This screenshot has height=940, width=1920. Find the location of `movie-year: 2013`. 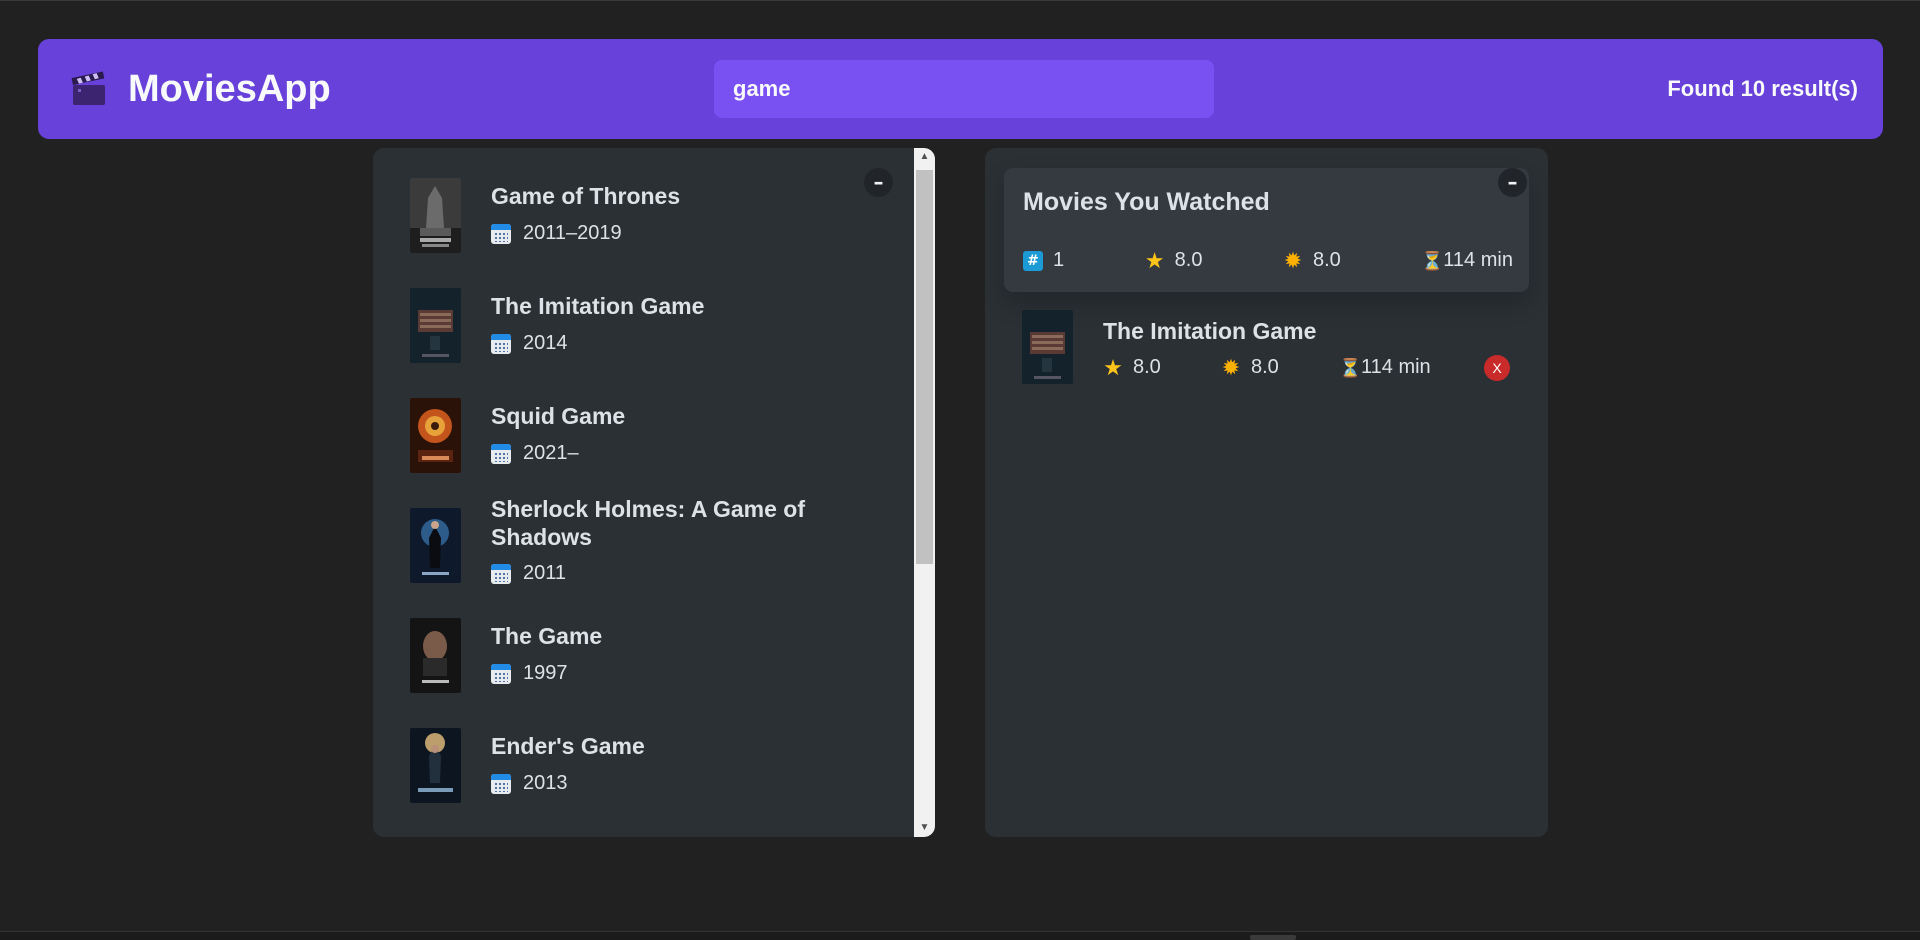

movie-year: 2013 is located at coordinates (529, 783).